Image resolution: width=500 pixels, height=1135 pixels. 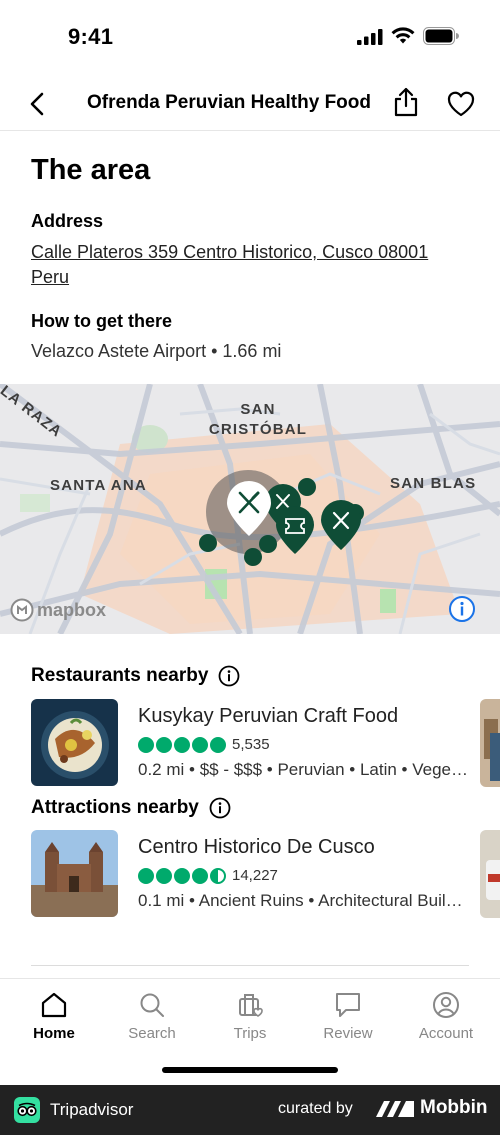 What do you see at coordinates (341, 526) in the screenshot?
I see `map-pin-restaurant-east` at bounding box center [341, 526].